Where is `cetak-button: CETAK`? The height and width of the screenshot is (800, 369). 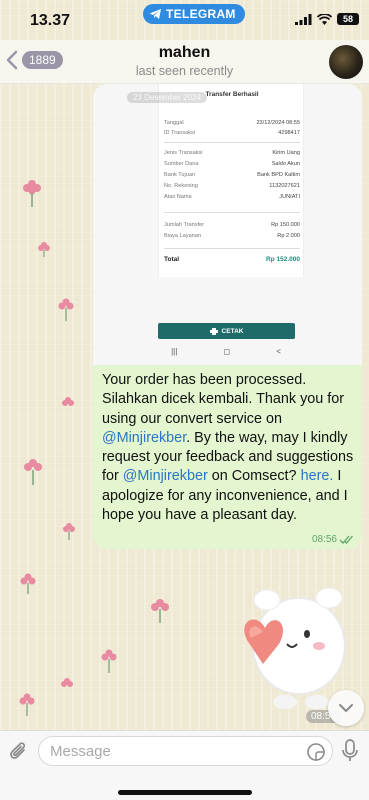
cetak-button: CETAK is located at coordinates (226, 331).